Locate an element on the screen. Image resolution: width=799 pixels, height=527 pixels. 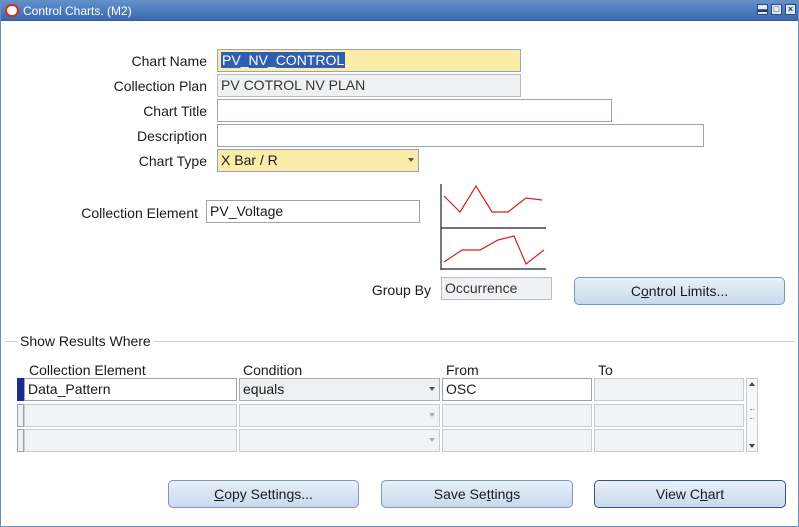
column-header-to: To is located at coordinates (605, 370).